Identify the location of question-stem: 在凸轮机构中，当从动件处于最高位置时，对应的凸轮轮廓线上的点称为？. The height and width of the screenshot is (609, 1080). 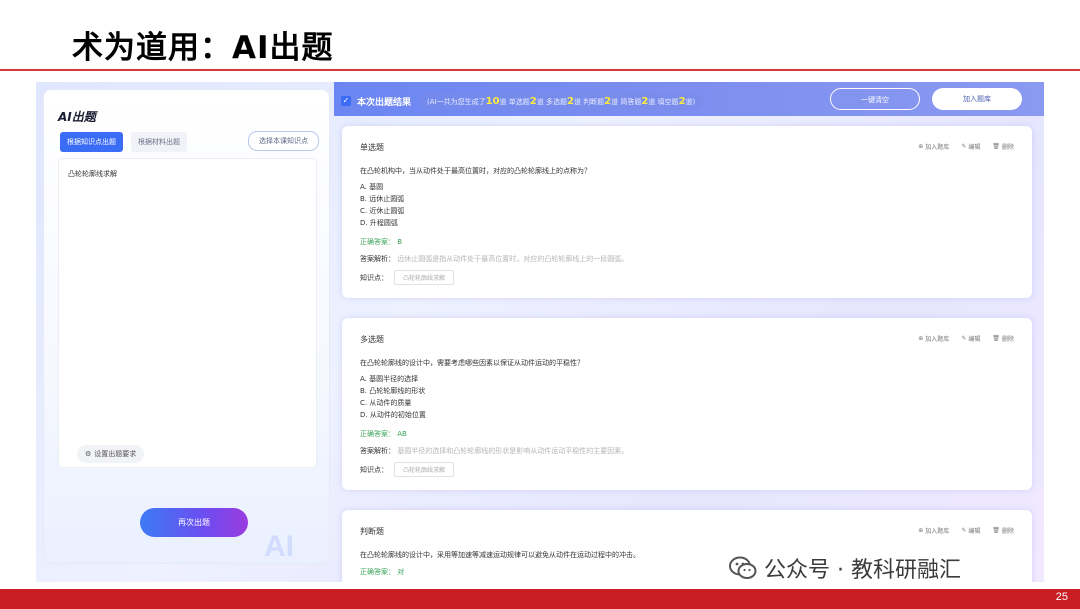
(475, 171).